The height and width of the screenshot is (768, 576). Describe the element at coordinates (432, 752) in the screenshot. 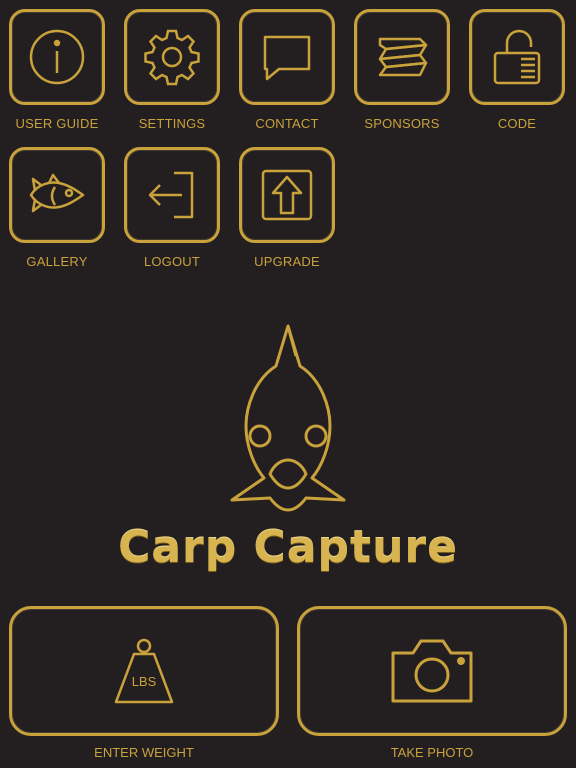

I see `take-photo-label: TAKE PHOTO` at that location.